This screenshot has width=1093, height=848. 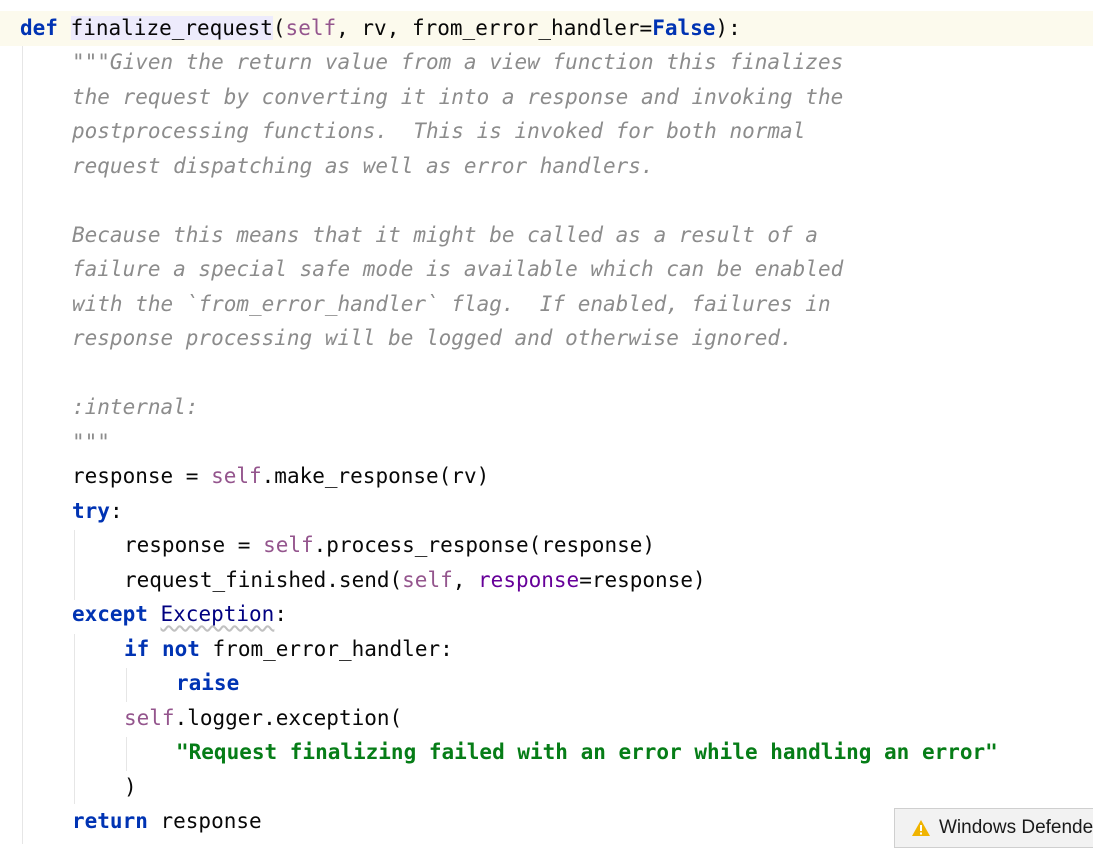 What do you see at coordinates (110, 821) in the screenshot?
I see `return-keyword: return` at bounding box center [110, 821].